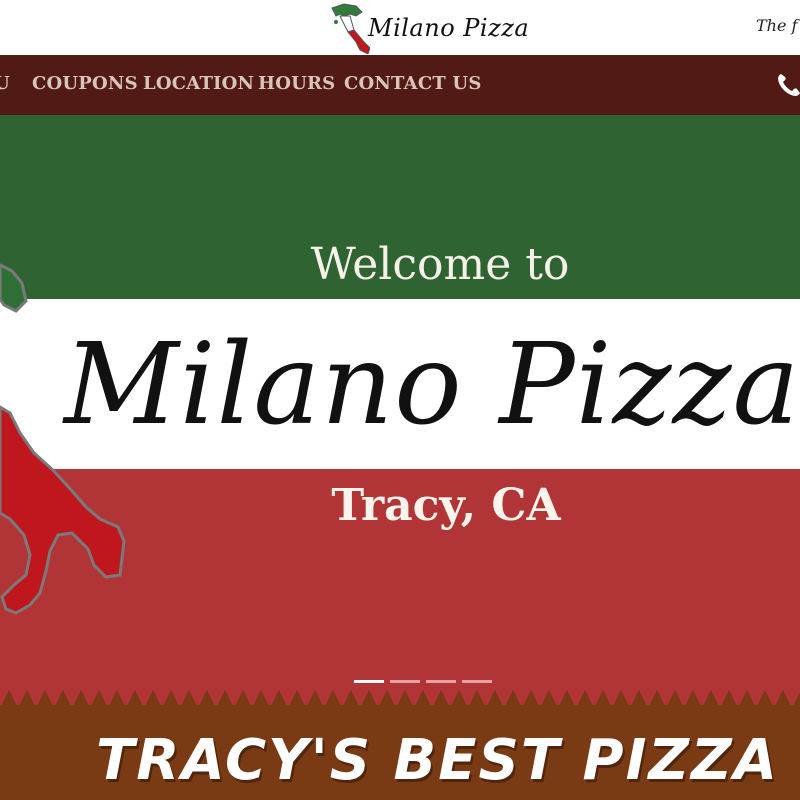  I want to click on nav-item-hours: HOURS, so click(296, 83).